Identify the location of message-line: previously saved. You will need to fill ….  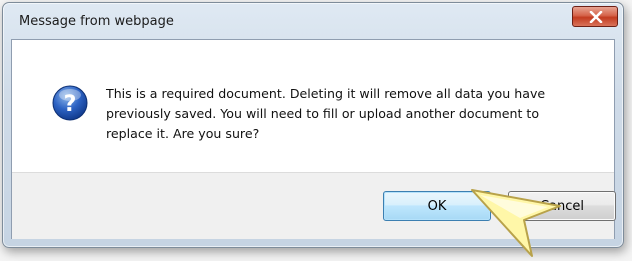
(323, 113).